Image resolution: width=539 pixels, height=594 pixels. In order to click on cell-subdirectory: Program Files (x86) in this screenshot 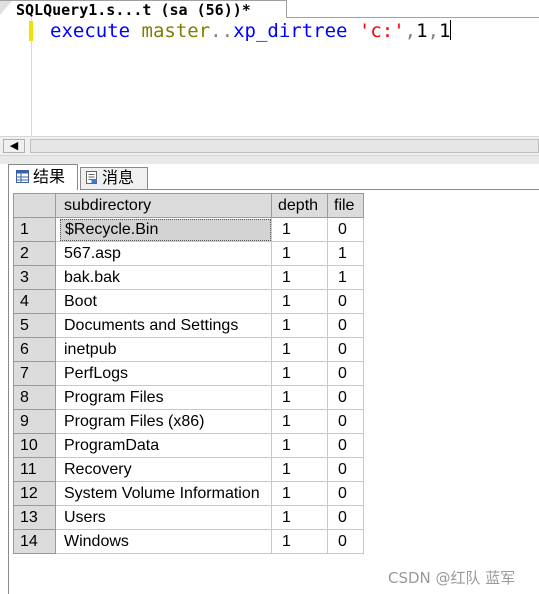, I will do `click(163, 421)`.